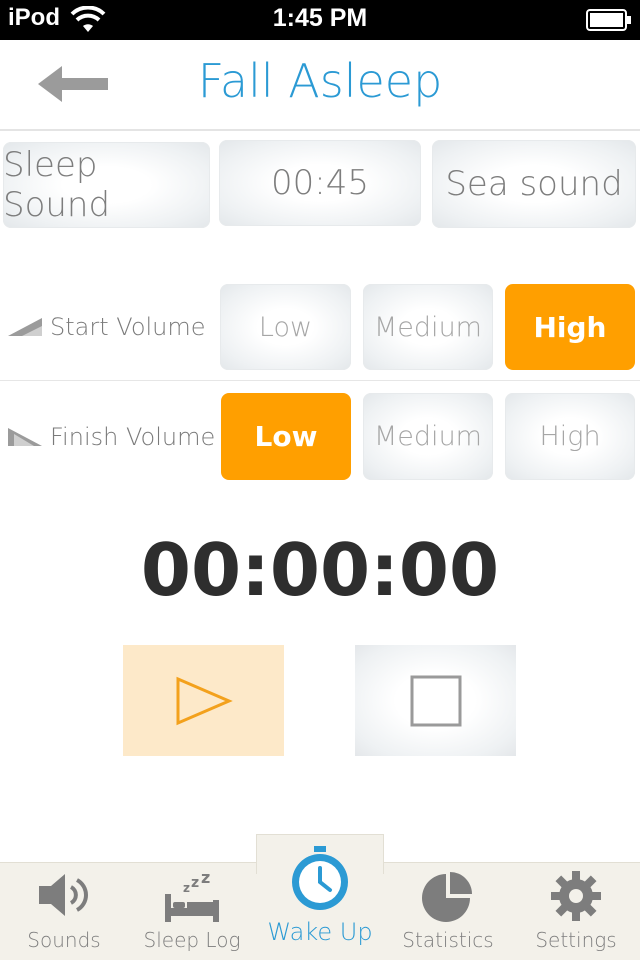 The width and height of the screenshot is (640, 960). I want to click on battery-icon, so click(608, 20).